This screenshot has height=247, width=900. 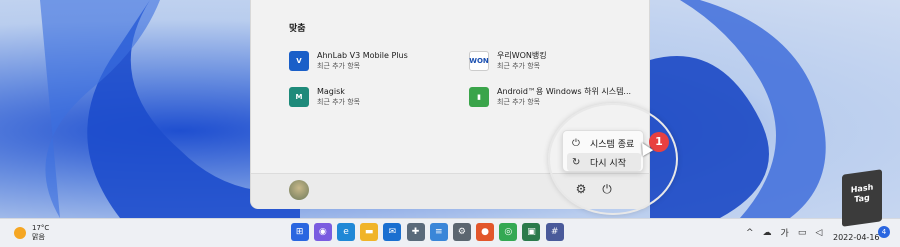 What do you see at coordinates (38, 237) in the screenshot?
I see `weather-condition: 맑음` at bounding box center [38, 237].